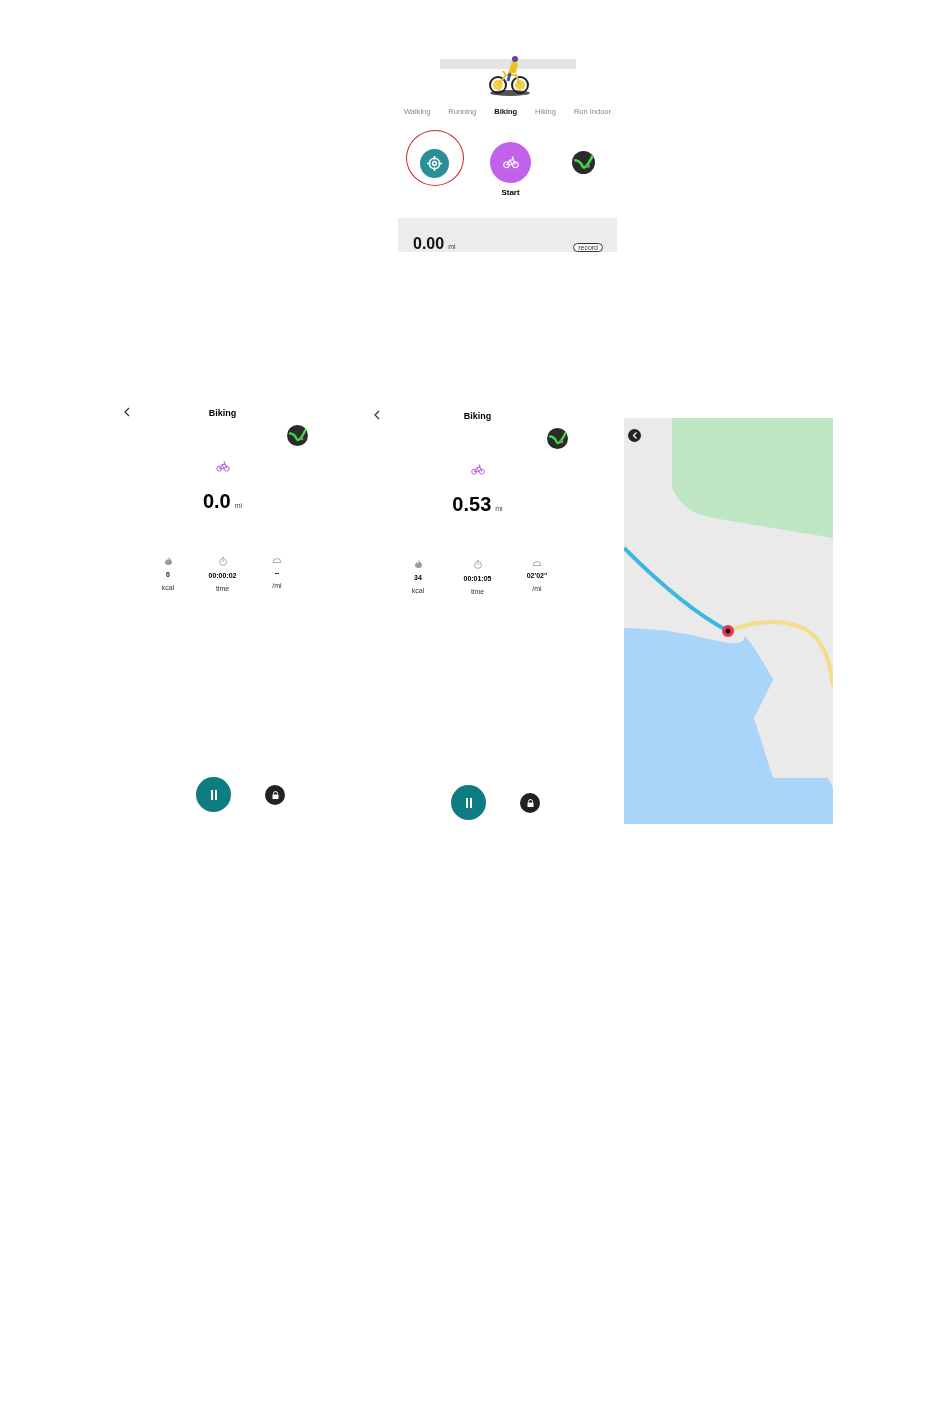  What do you see at coordinates (510, 192) in the screenshot?
I see `start-label: Start` at bounding box center [510, 192].